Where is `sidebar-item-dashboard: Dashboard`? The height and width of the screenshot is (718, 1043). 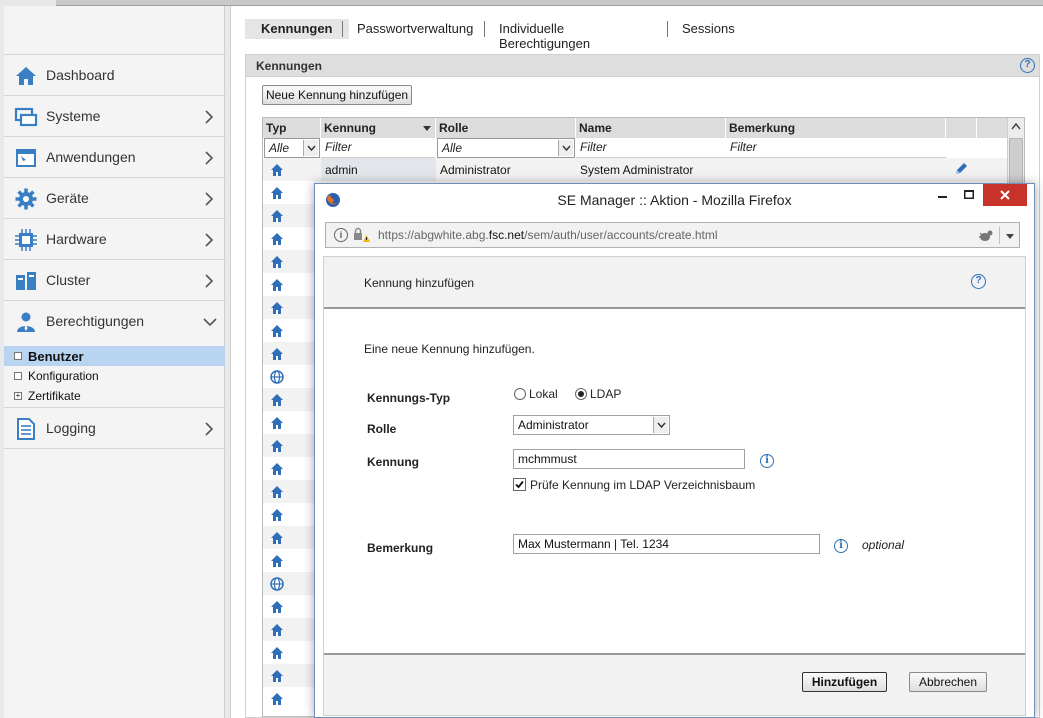 sidebar-item-dashboard: Dashboard is located at coordinates (114, 74).